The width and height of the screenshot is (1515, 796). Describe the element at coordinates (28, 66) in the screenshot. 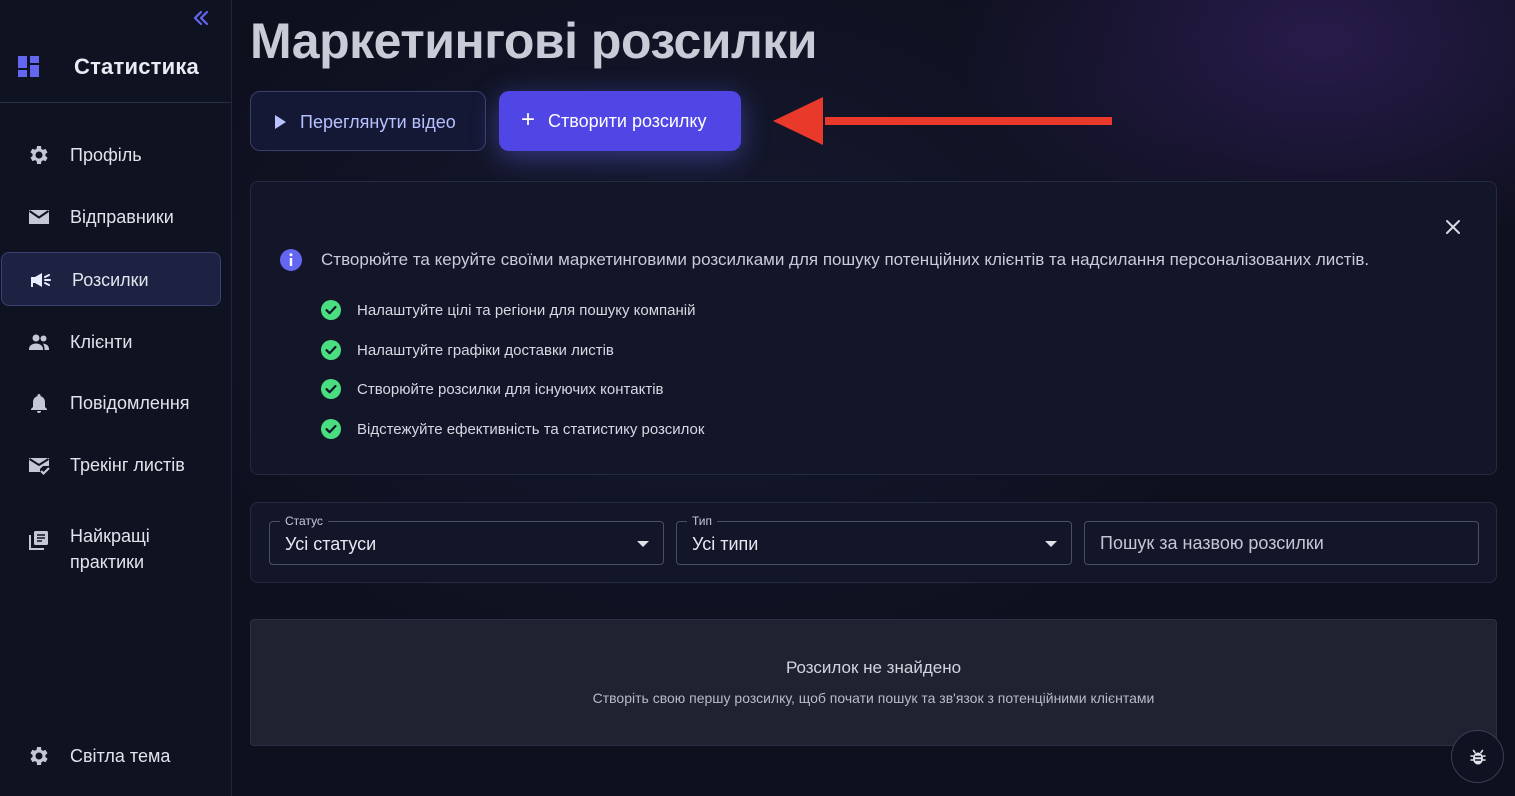

I see `dashboard-icon` at that location.